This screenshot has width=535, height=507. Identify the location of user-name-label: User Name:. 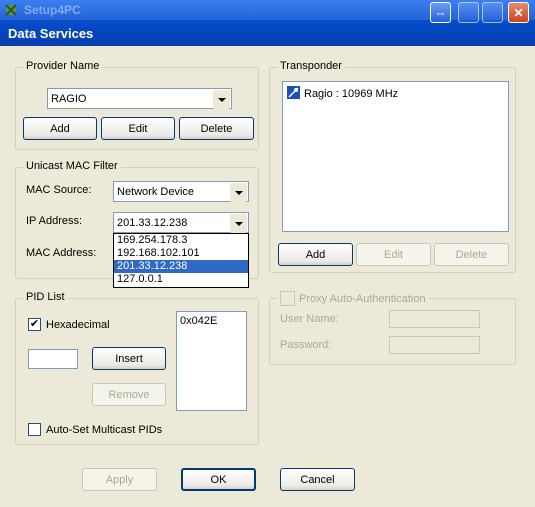
(309, 319).